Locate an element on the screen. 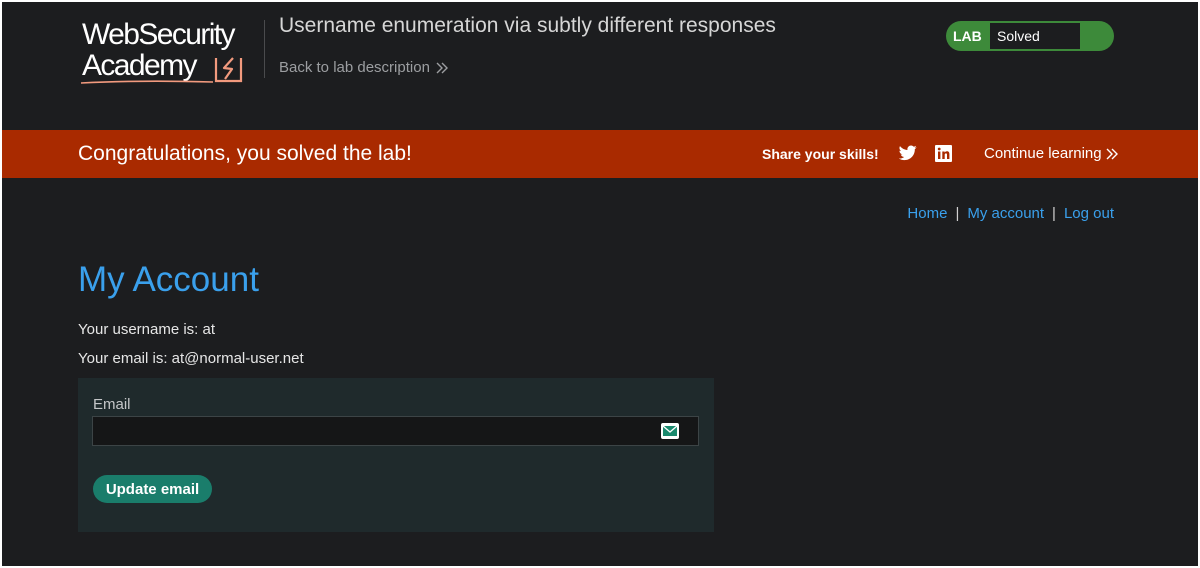 The width and height of the screenshot is (1200, 568). lab-status-text: Solved is located at coordinates (1035, 36).